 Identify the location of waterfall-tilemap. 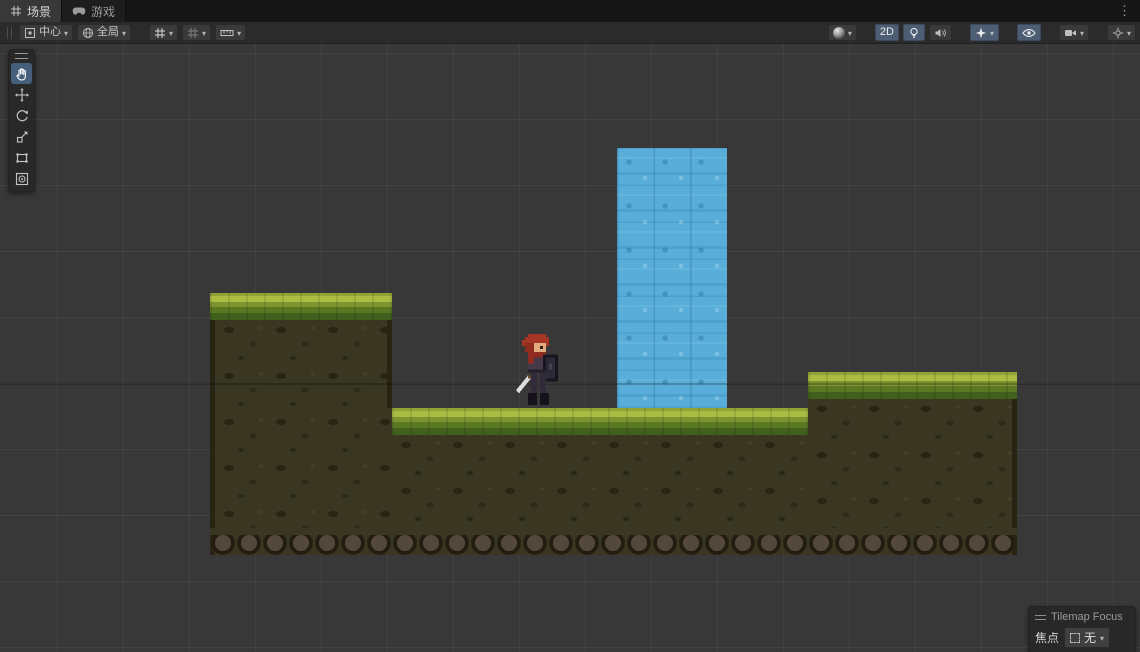
(672, 278).